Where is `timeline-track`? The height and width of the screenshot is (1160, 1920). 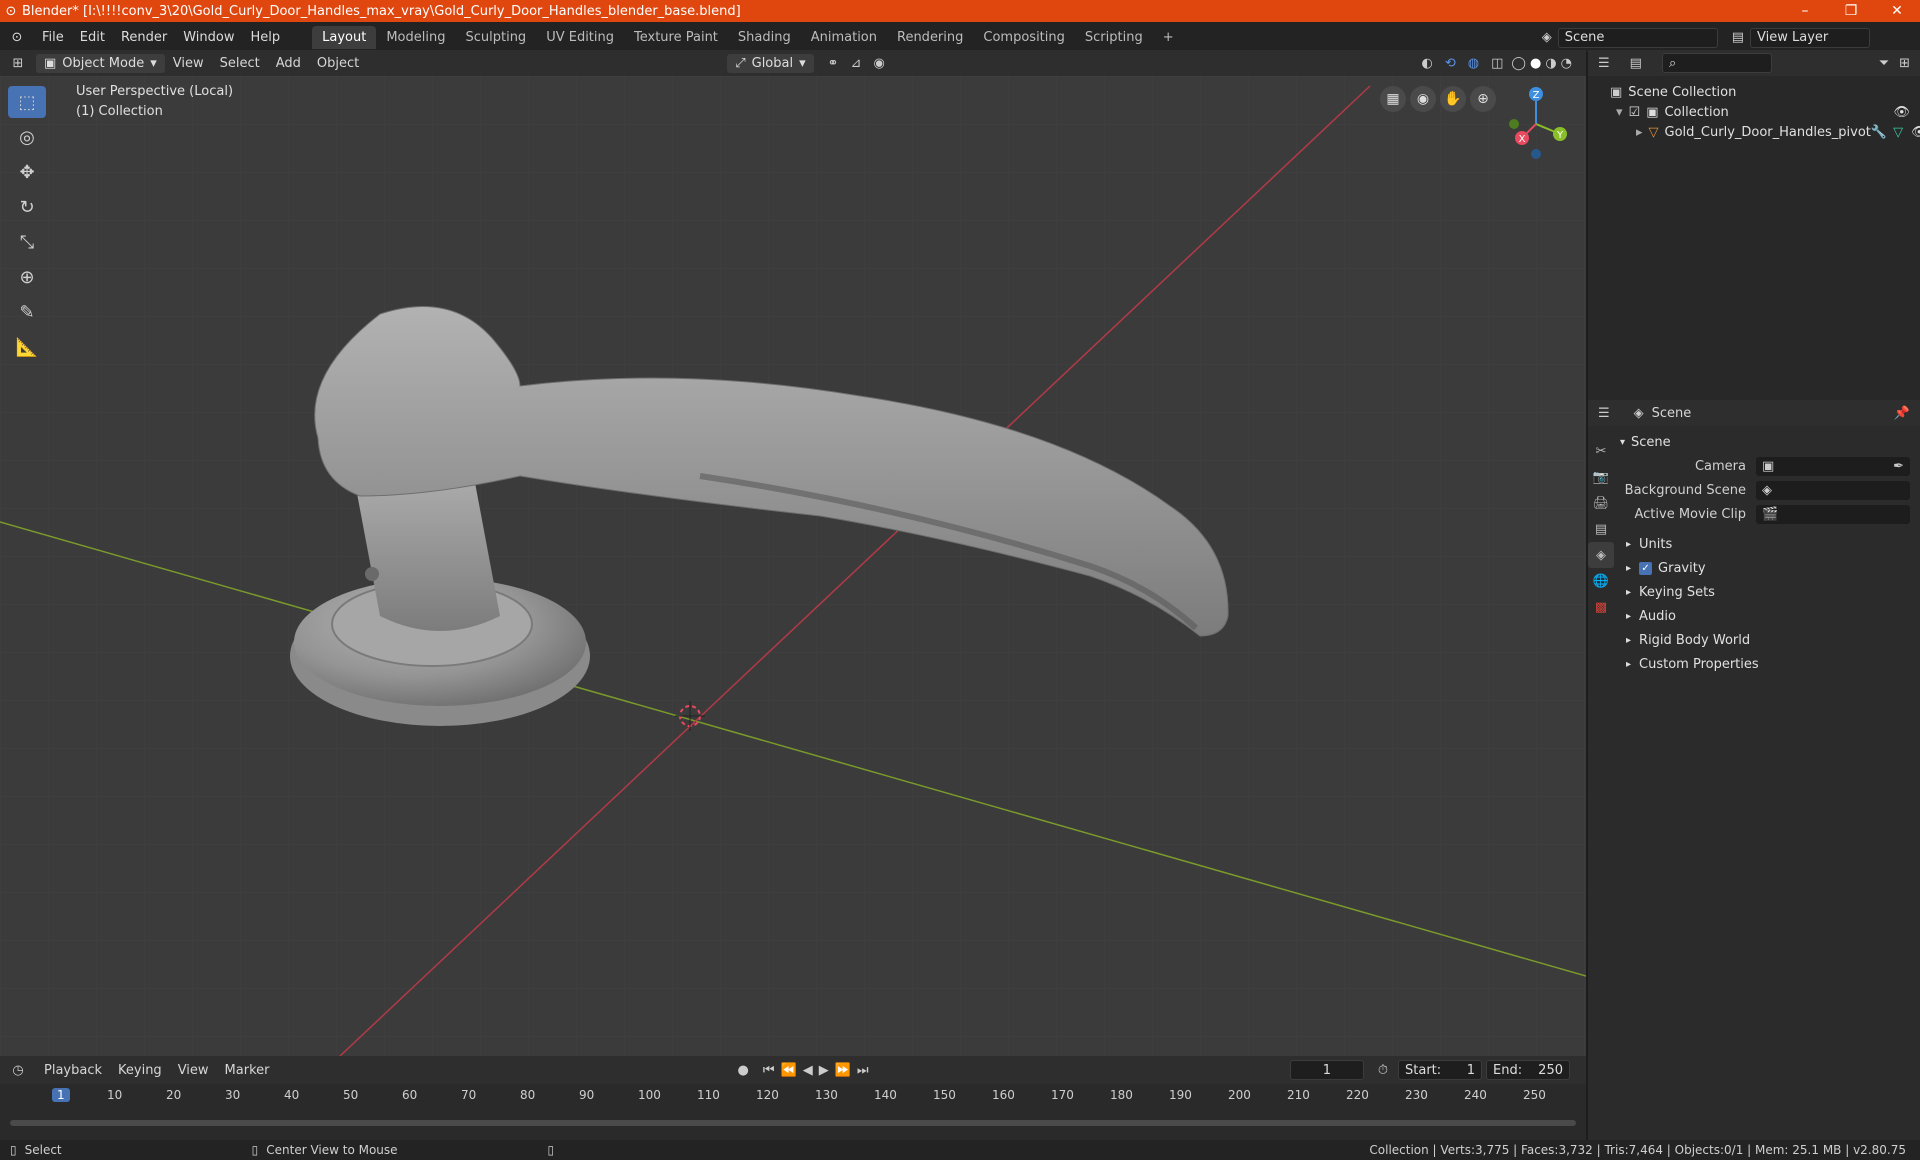 timeline-track is located at coordinates (793, 1119).